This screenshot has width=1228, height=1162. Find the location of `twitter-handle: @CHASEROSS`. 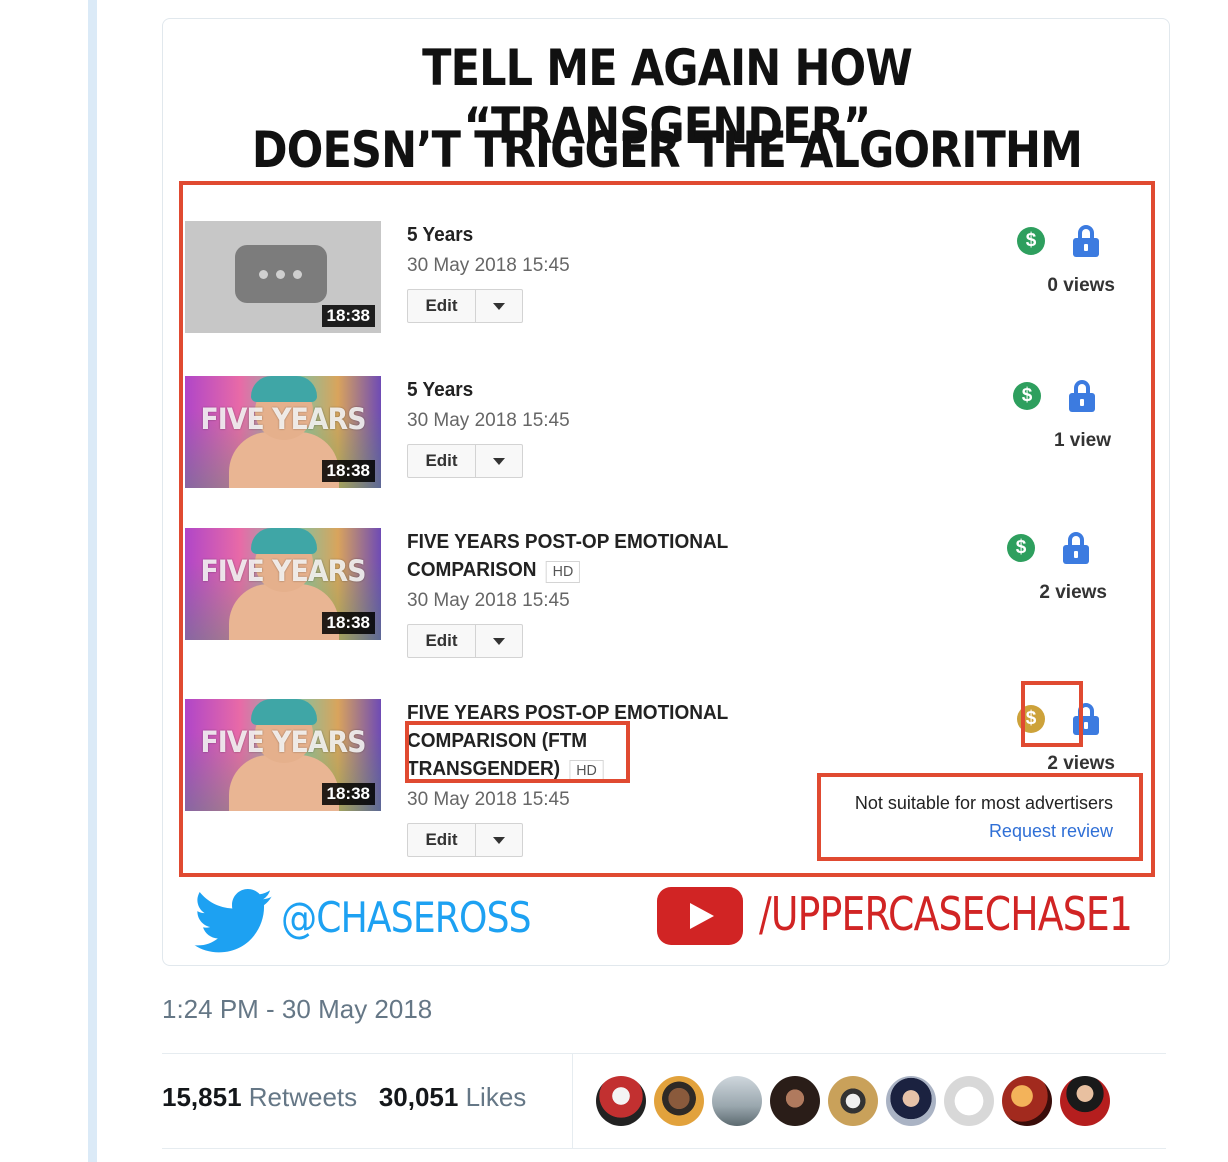

twitter-handle: @CHASEROSS is located at coordinates (406, 917).